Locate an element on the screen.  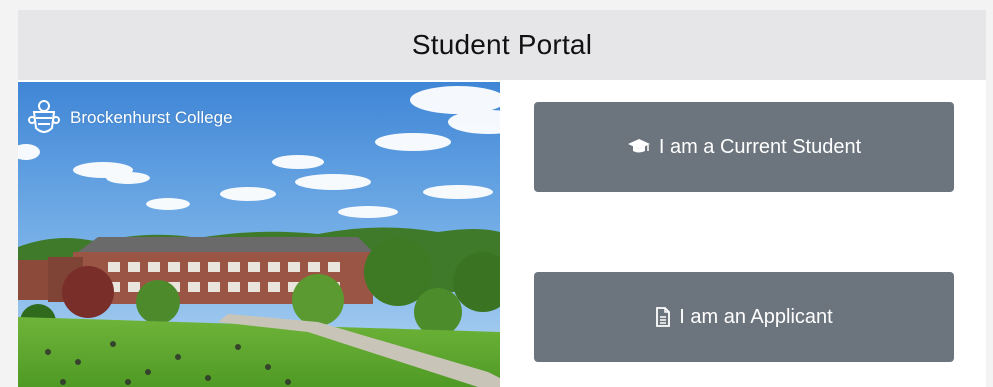
graduation-cap-icon is located at coordinates (639, 147).